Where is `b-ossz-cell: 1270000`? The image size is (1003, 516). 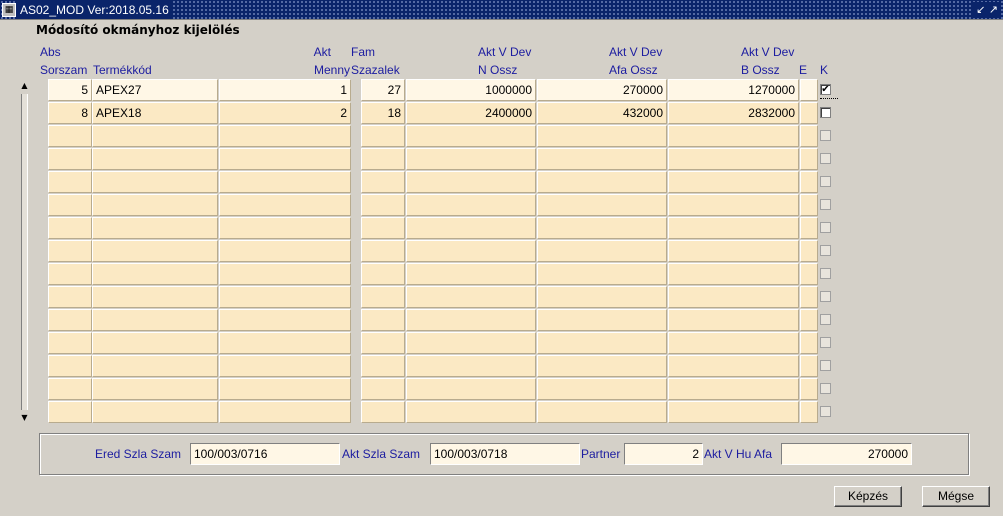 b-ossz-cell: 1270000 is located at coordinates (733, 90).